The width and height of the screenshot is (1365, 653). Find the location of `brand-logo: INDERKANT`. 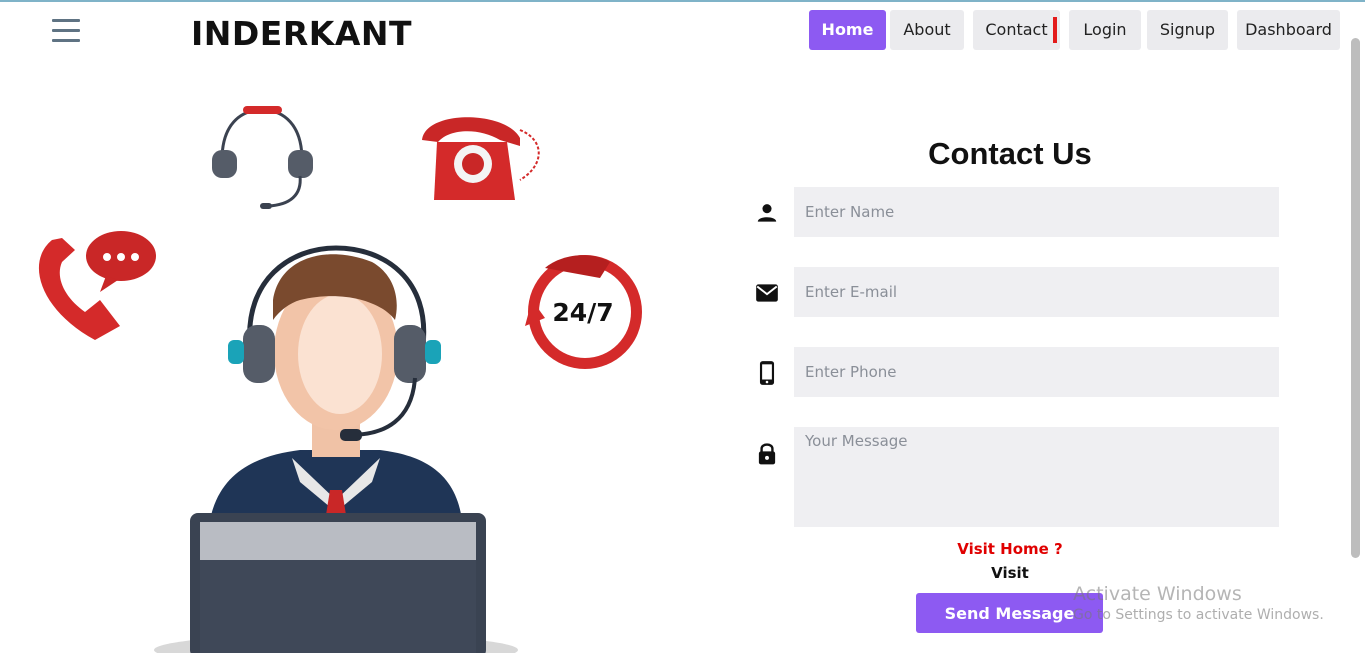

brand-logo: INDERKANT is located at coordinates (301, 33).